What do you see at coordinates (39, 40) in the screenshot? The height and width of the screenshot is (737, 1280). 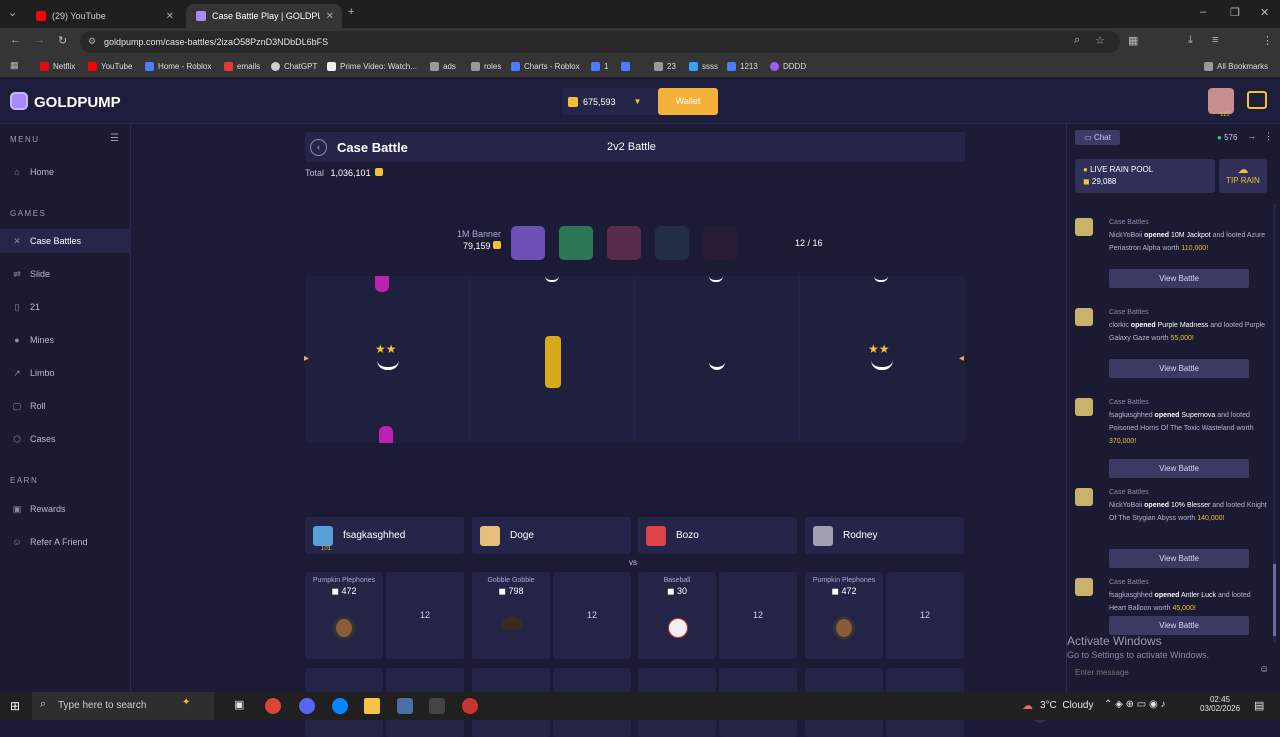 I see `forward-icon: →` at bounding box center [39, 40].